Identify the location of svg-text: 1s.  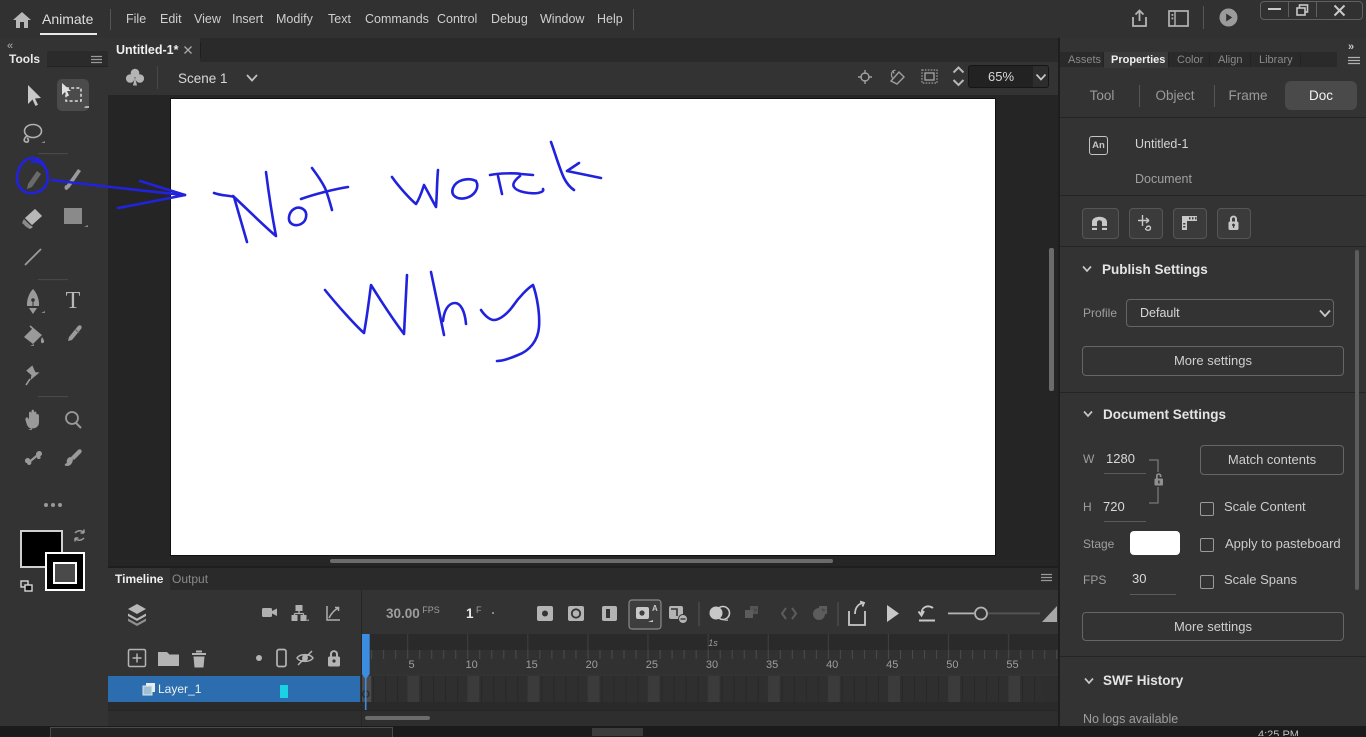
(713, 643).